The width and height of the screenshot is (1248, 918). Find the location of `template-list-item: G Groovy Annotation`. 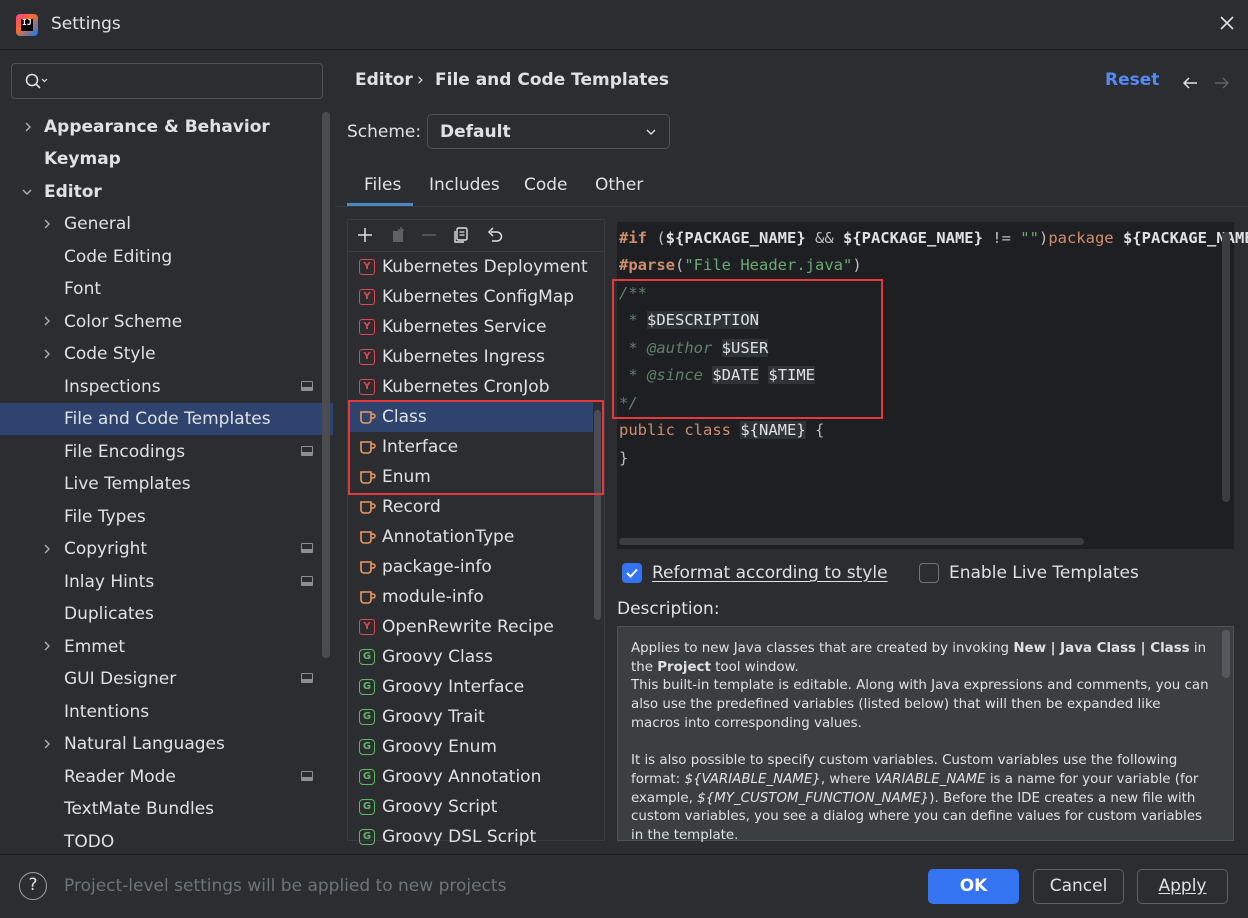

template-list-item: G Groovy Annotation is located at coordinates (471, 777).